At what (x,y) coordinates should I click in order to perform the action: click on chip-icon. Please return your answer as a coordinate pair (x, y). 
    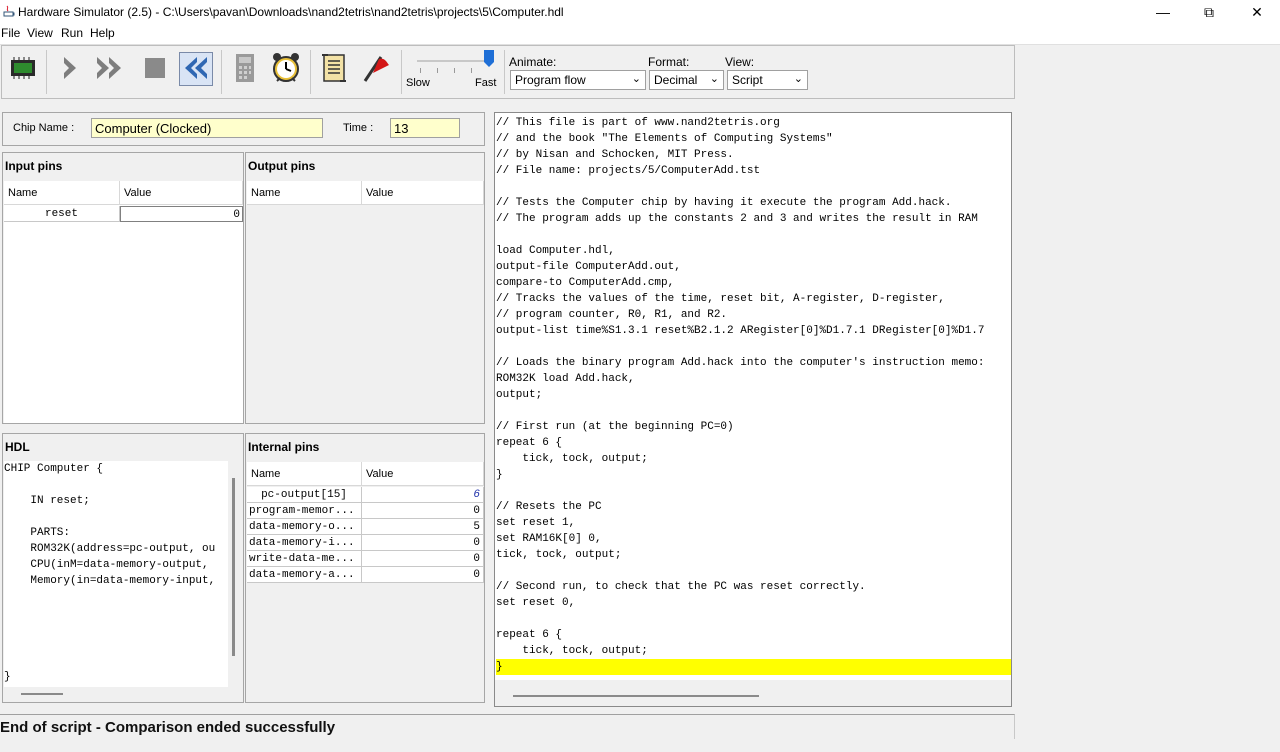
    Looking at the image, I should click on (23, 69).